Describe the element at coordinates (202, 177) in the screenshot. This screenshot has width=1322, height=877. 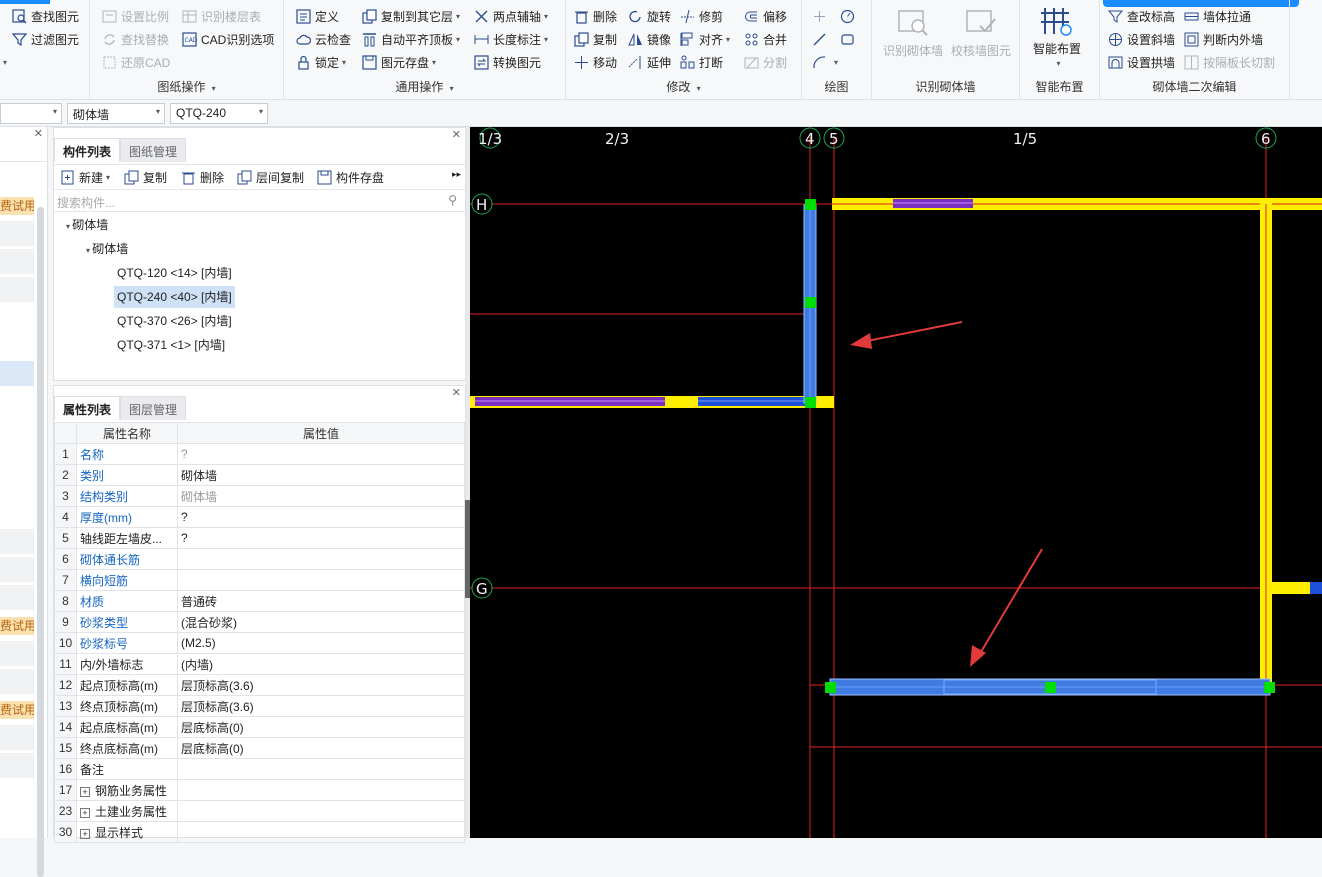
I see `delete-component-button: 删除` at that location.